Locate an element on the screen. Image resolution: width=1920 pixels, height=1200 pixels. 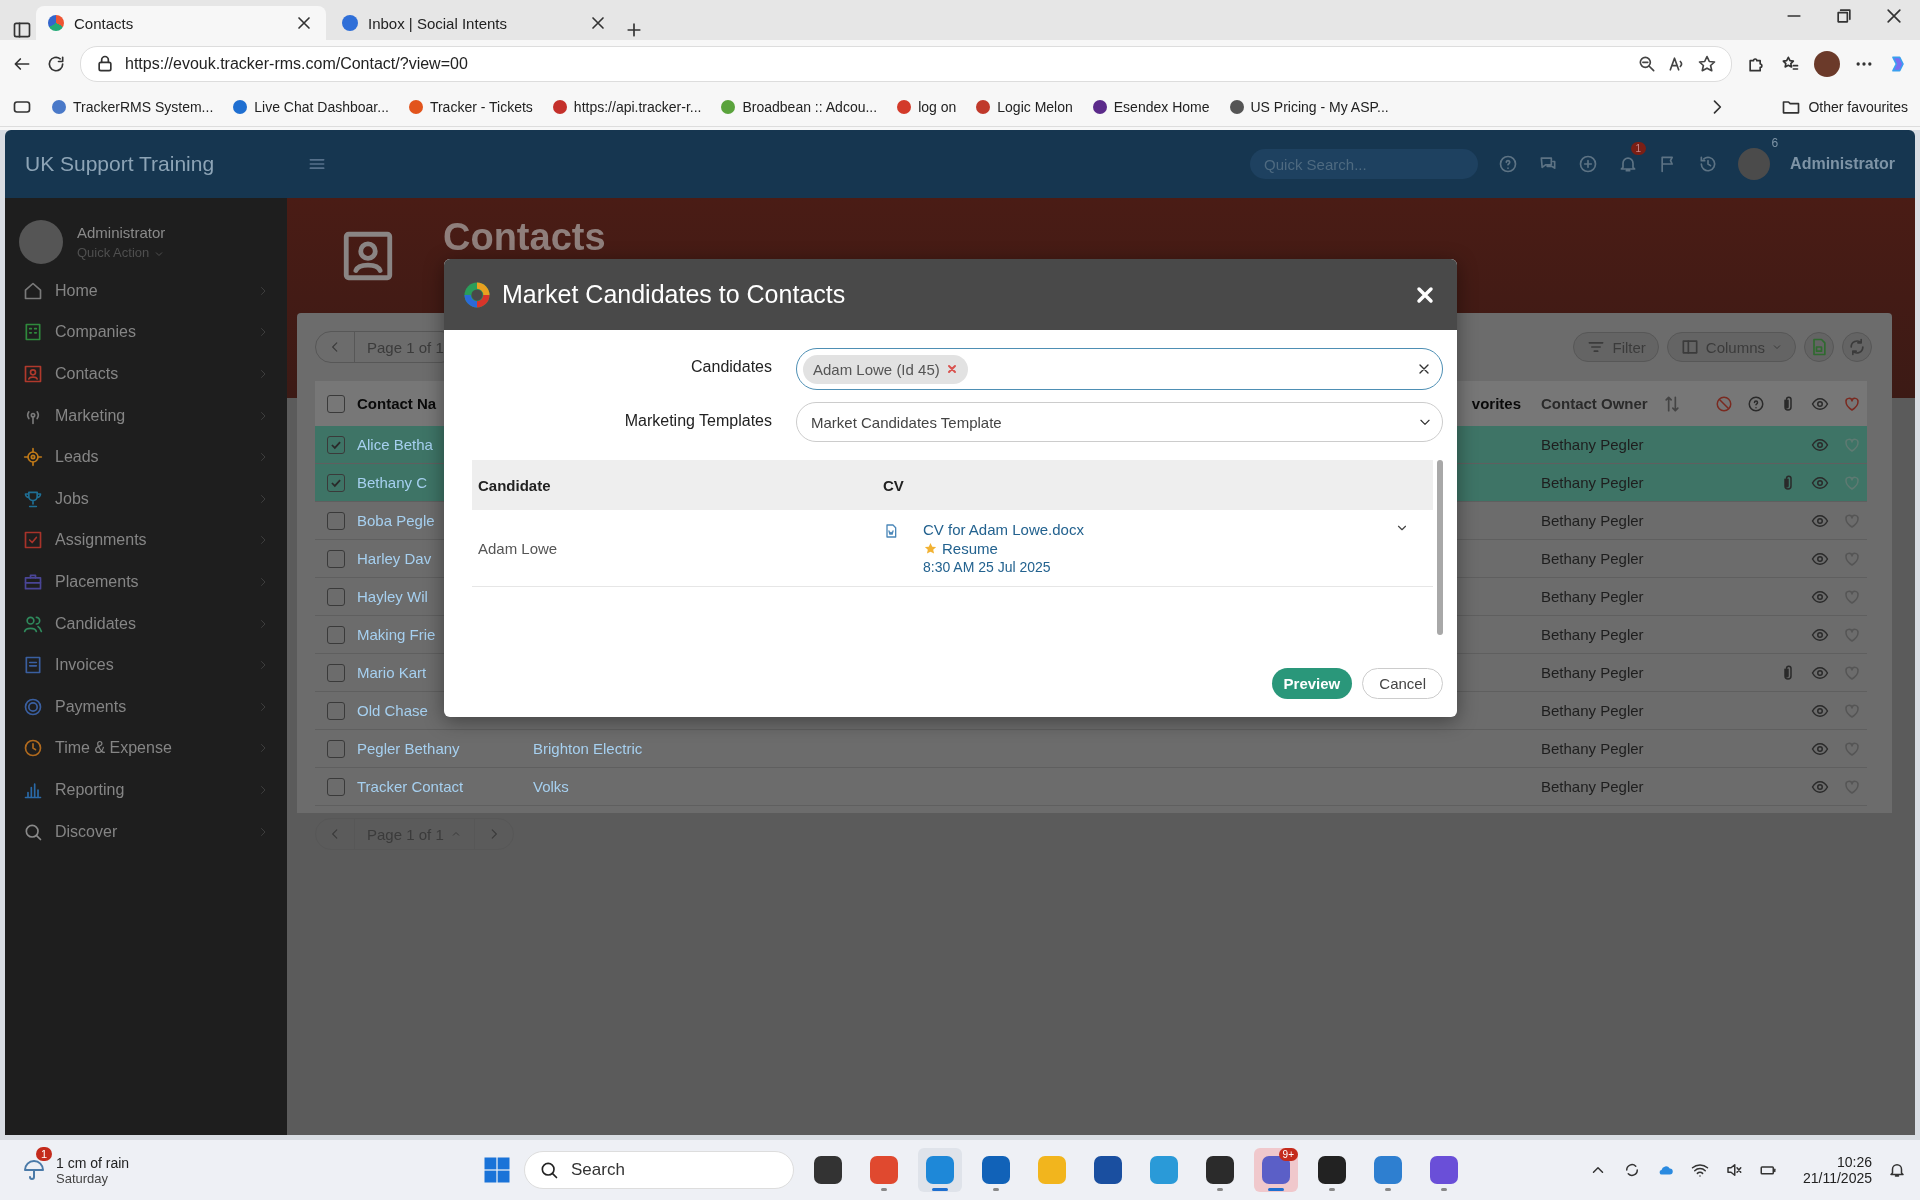
candidate-tag: Adam Lowe (Id 45) is located at coordinates (885, 369).